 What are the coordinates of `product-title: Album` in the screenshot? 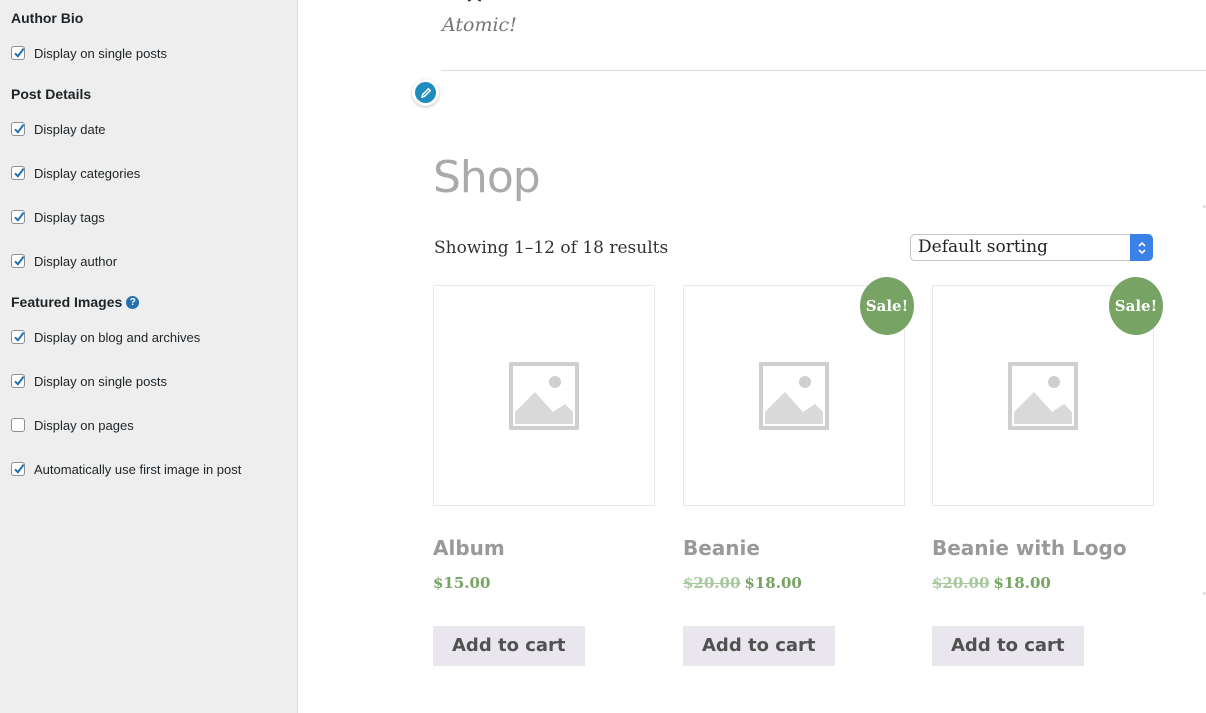 It's located at (469, 548).